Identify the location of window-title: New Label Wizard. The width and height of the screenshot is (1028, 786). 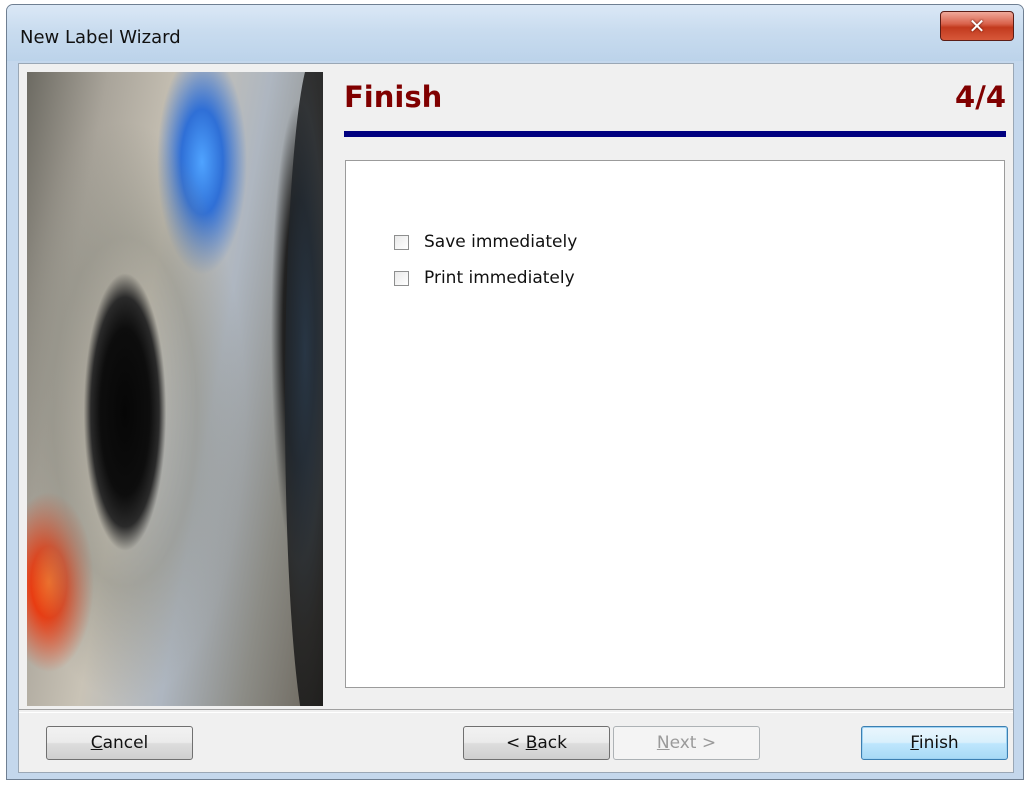
(100, 37).